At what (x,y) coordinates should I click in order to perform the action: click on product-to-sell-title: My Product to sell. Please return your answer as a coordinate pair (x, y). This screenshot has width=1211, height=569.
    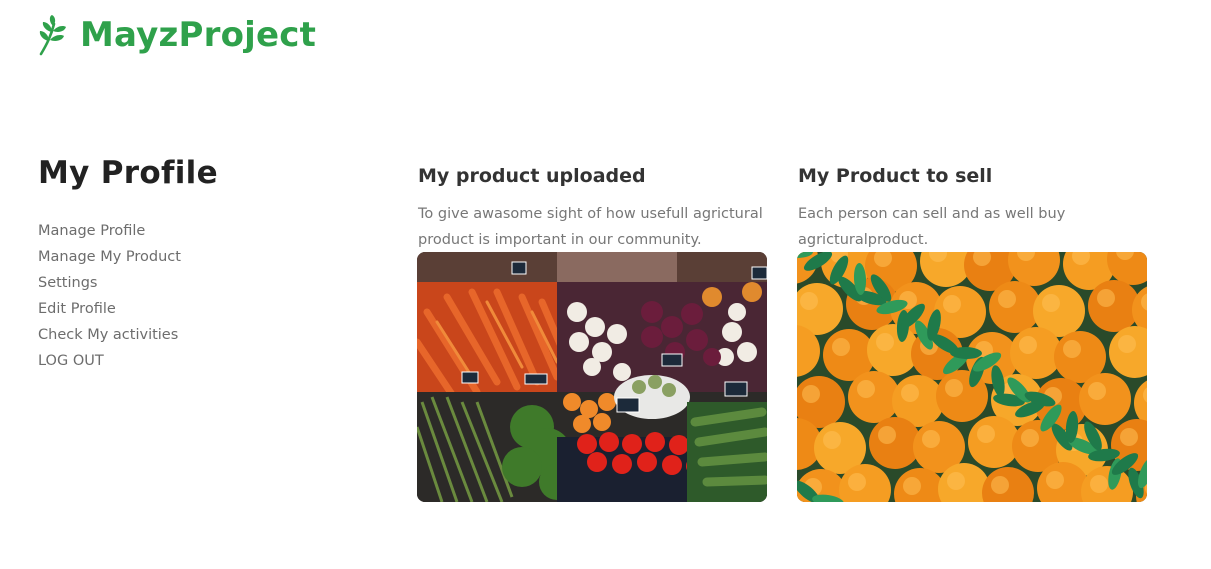
    Looking at the image, I should click on (895, 176).